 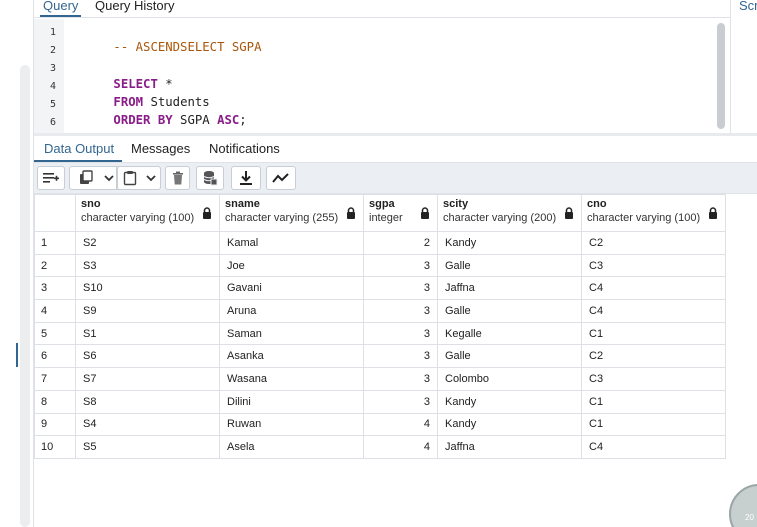 What do you see at coordinates (147, 213) in the screenshot?
I see `column-header-sno: sno character varying (100)` at bounding box center [147, 213].